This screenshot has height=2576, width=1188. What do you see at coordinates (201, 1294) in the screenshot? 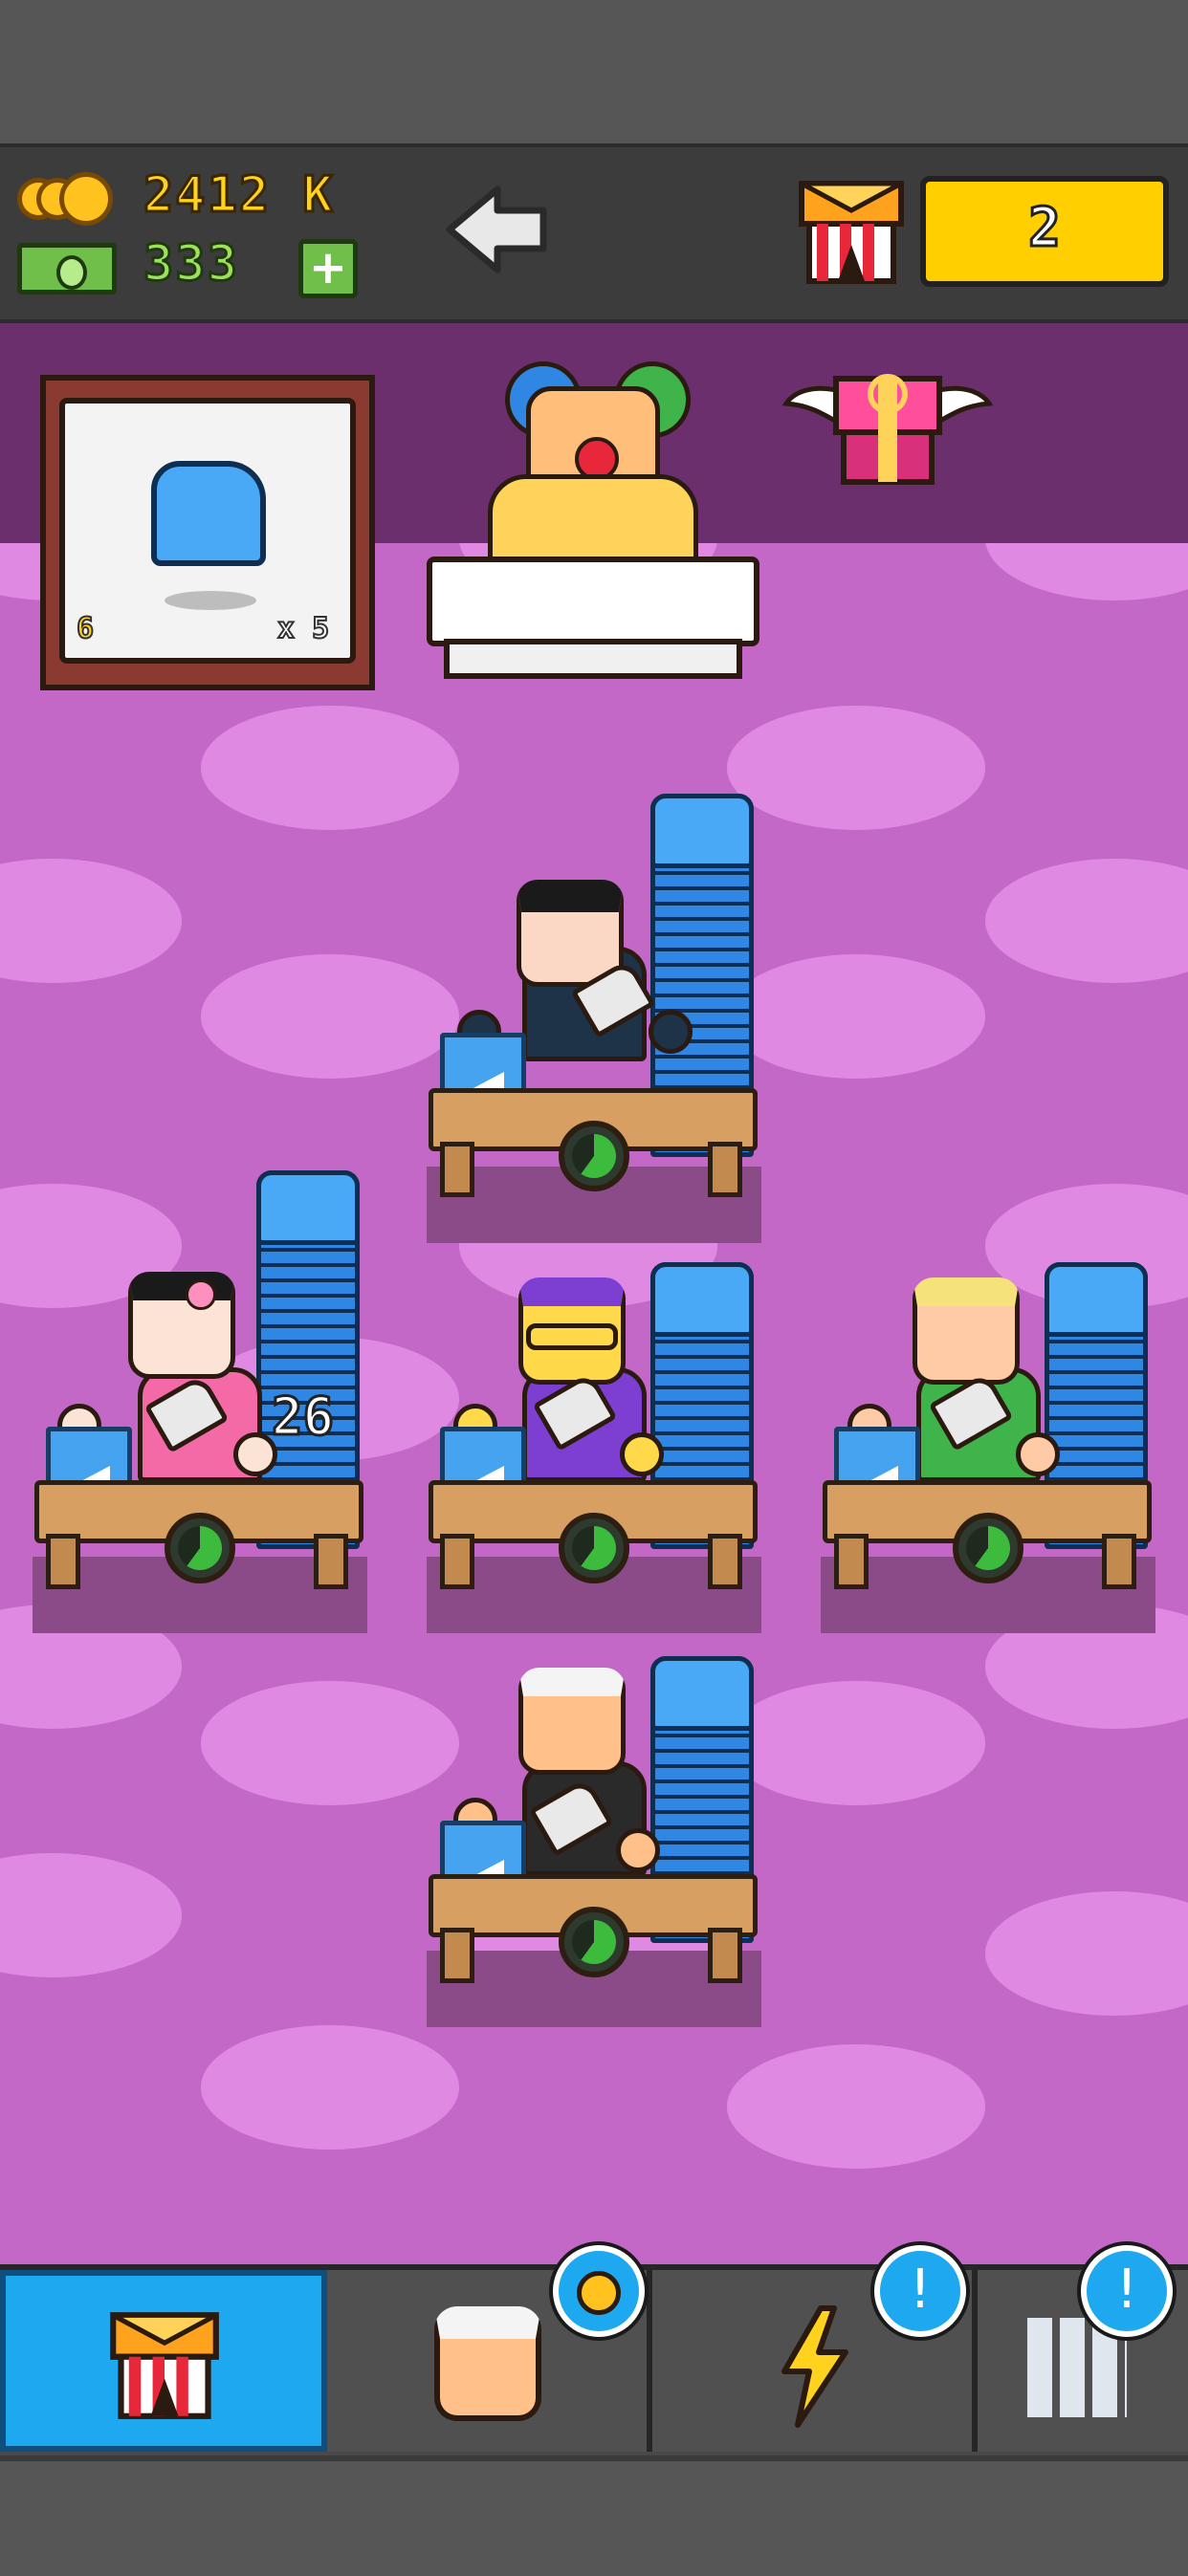
I see `flower-icon` at bounding box center [201, 1294].